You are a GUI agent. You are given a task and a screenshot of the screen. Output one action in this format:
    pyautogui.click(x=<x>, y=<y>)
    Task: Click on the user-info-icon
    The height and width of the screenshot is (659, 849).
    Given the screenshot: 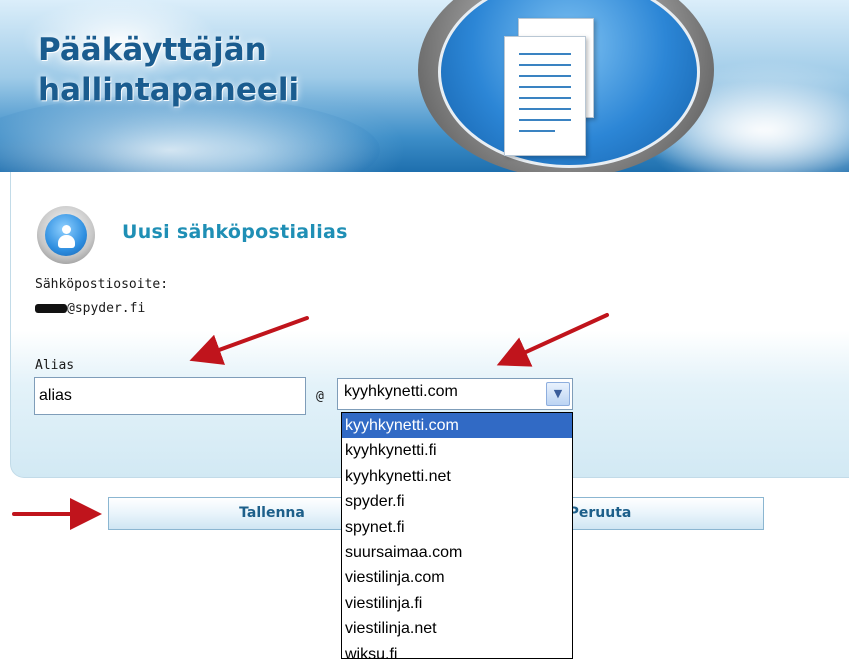 What is the action you would take?
    pyautogui.click(x=66, y=235)
    